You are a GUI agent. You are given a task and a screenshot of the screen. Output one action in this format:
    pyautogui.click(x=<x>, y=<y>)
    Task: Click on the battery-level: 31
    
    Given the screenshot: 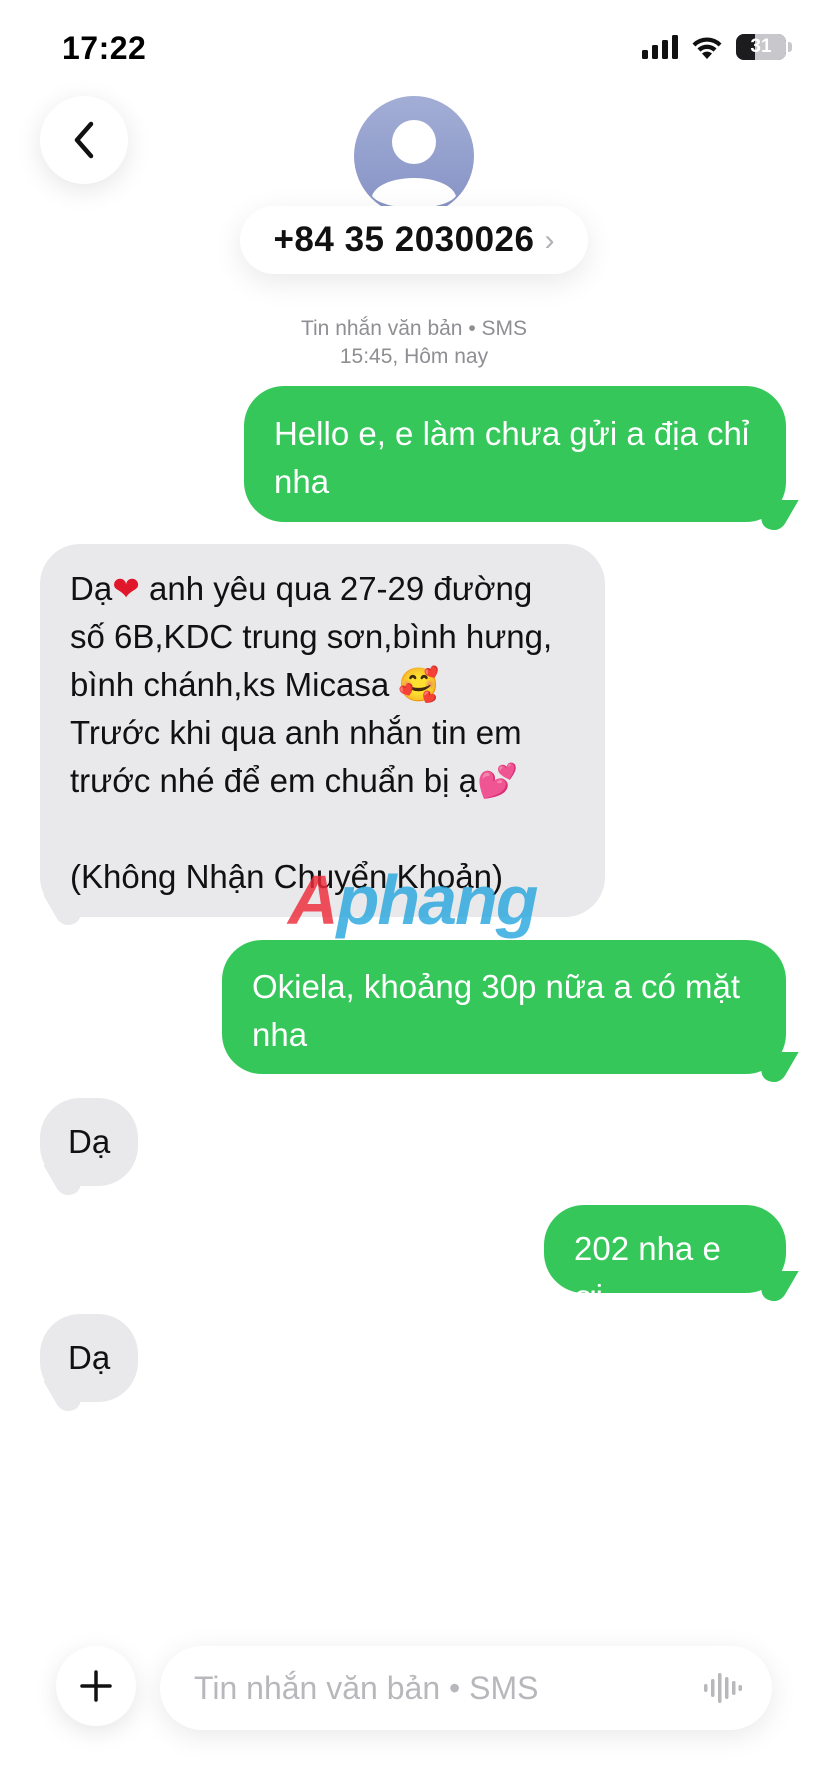 What is the action you would take?
    pyautogui.click(x=761, y=46)
    